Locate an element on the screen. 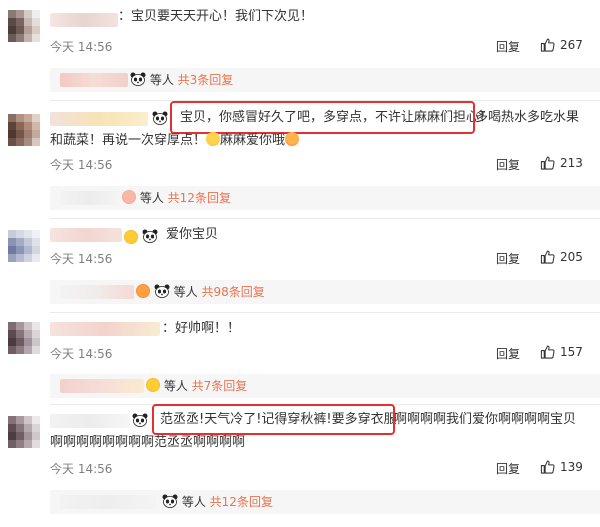  comment-text-line2: 啊啊啊啊啊啊啊啊范丞丞啊啊啊啊 is located at coordinates (148, 442).